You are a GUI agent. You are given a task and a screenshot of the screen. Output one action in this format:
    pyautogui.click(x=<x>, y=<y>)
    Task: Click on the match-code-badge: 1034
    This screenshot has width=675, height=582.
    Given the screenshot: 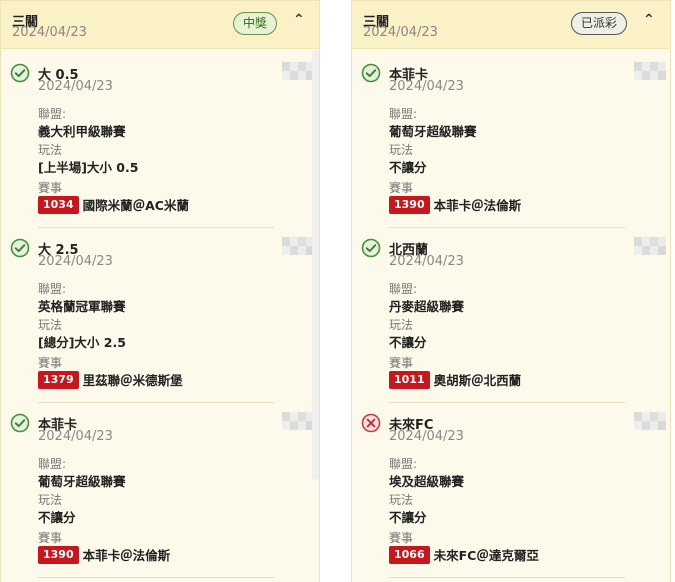 What is the action you would take?
    pyautogui.click(x=58, y=204)
    